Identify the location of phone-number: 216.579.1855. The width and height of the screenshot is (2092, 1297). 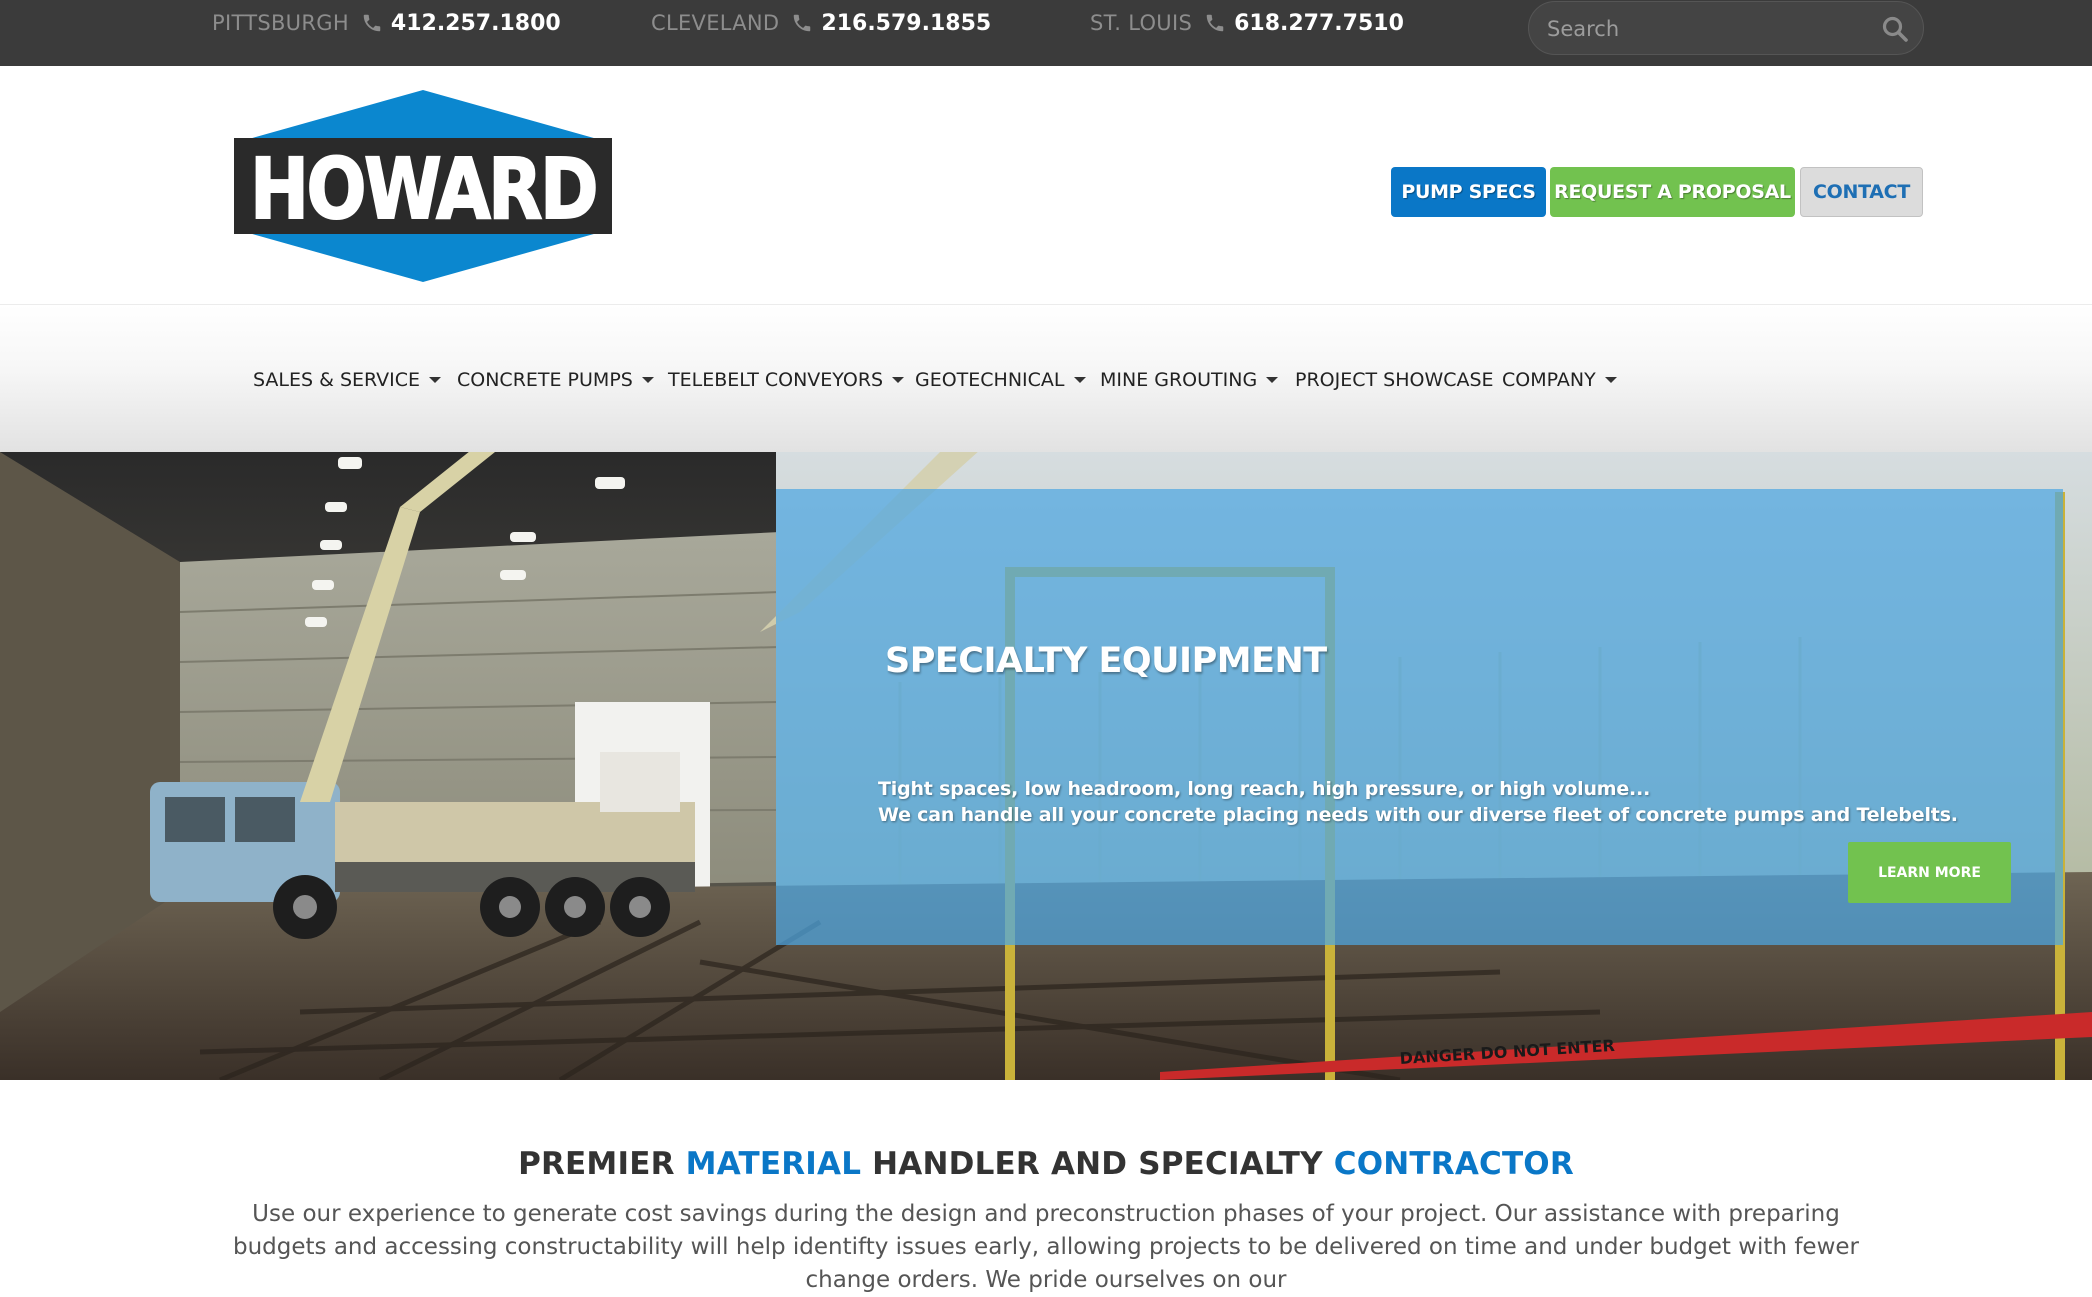
(906, 23).